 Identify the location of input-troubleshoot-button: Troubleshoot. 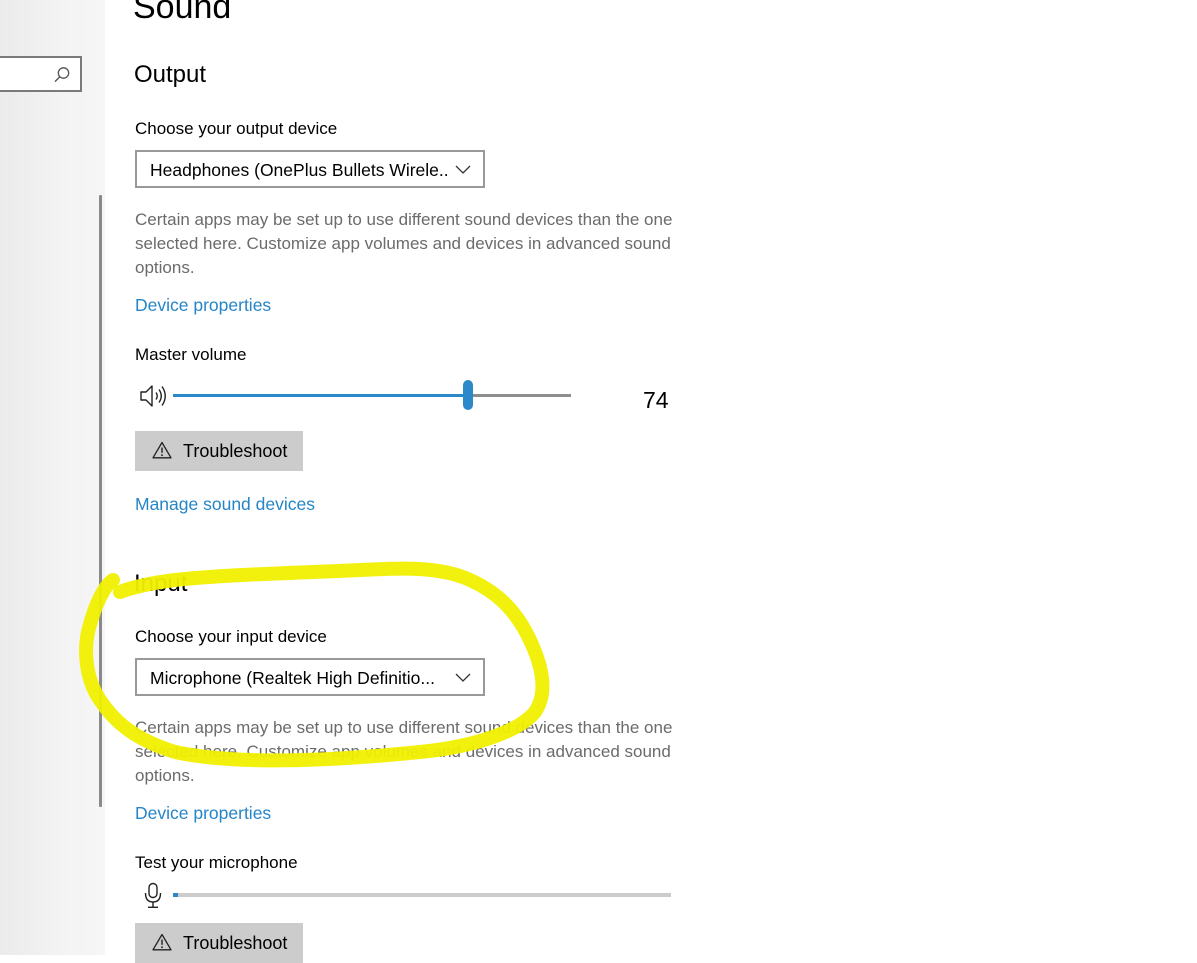
(219, 943).